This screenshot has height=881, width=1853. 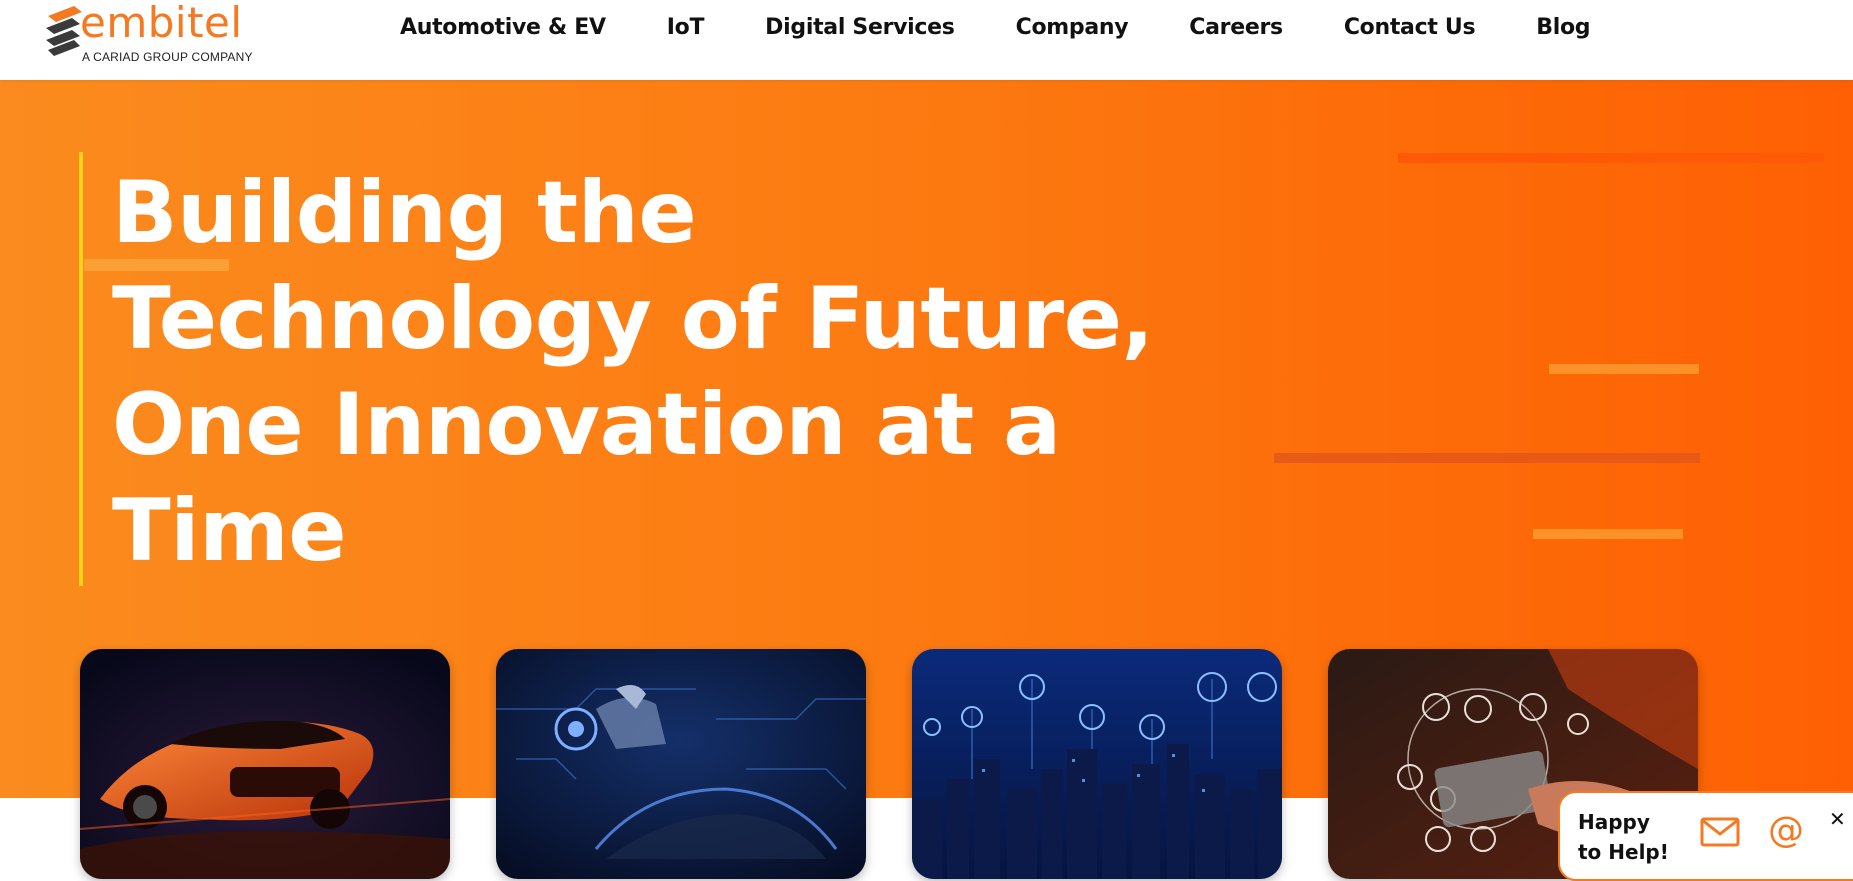 What do you see at coordinates (229, 531) in the screenshot?
I see `hero-title-line: Time` at bounding box center [229, 531].